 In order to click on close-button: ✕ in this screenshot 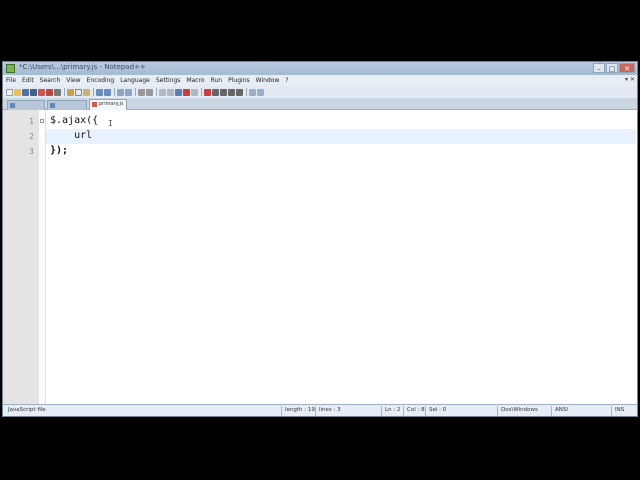, I will do `click(627, 68)`.